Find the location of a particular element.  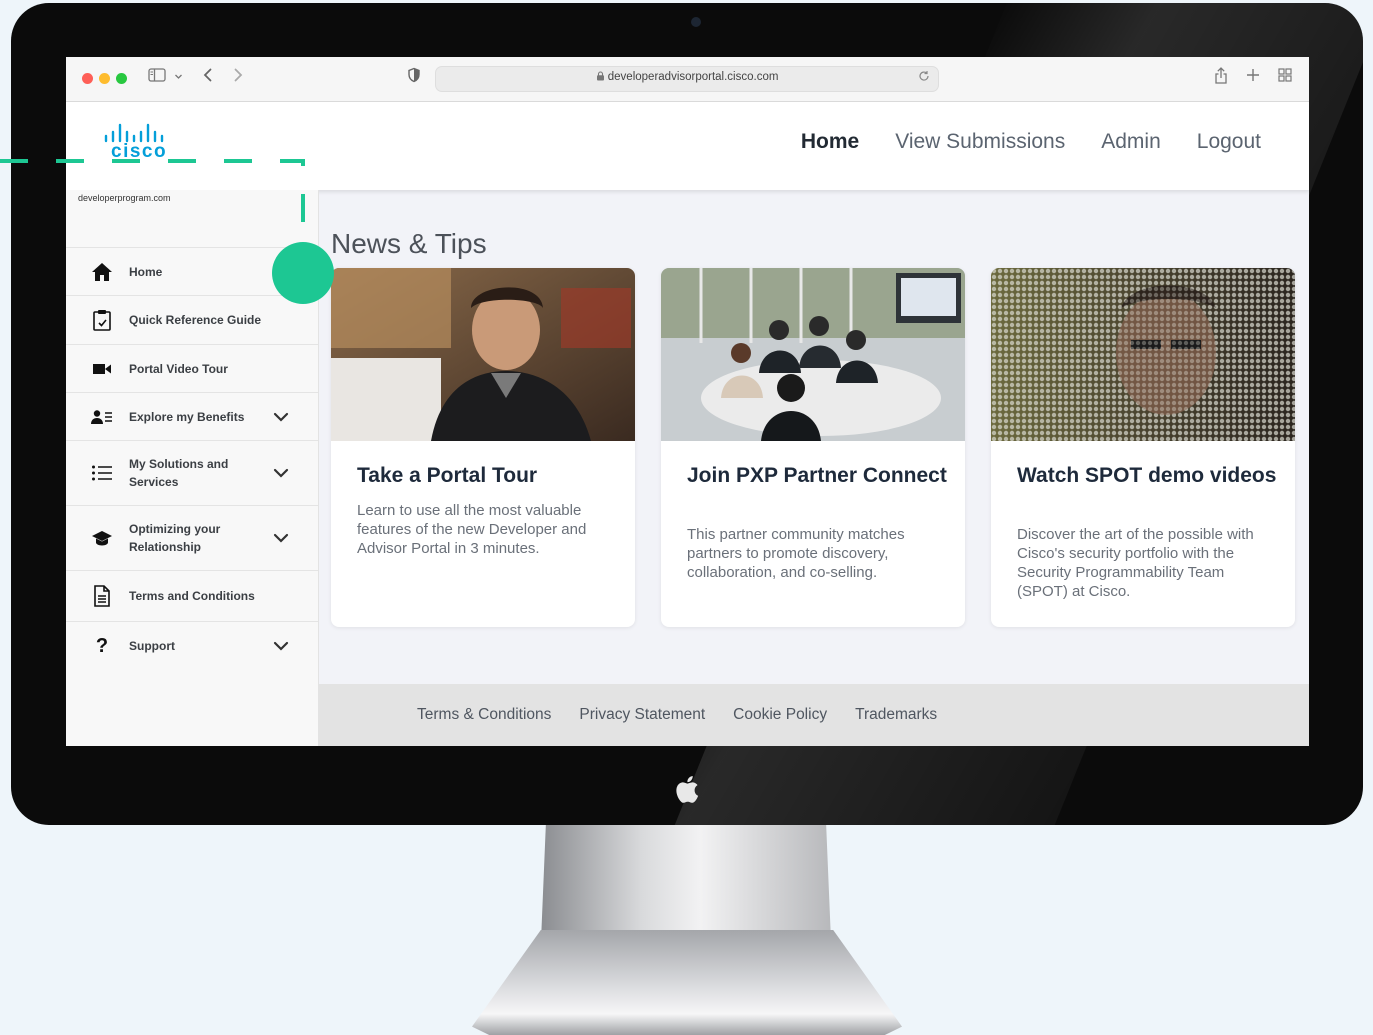

browser-toolbar: developeradvisorportal.cisco.com is located at coordinates (687, 79).